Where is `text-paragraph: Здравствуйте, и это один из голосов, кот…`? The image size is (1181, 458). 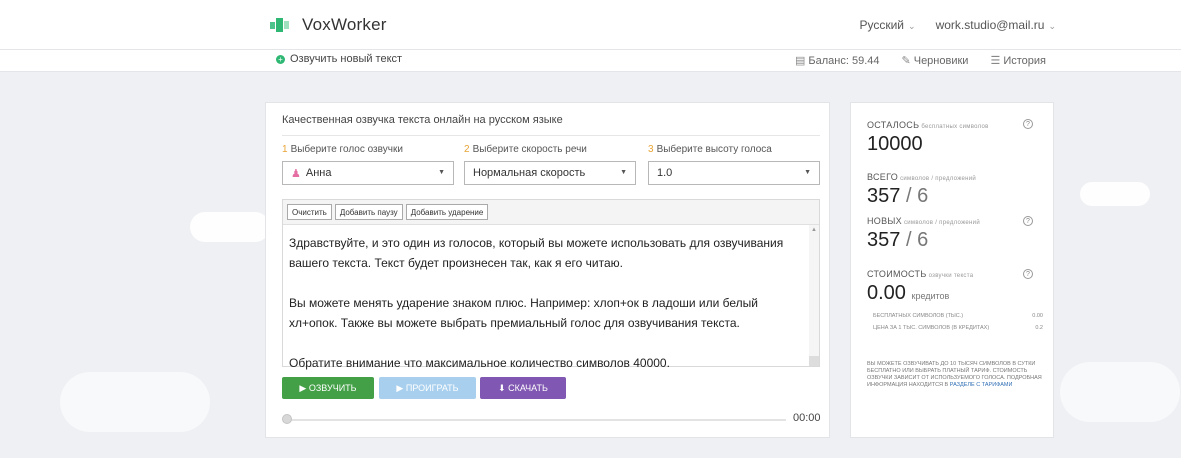
text-paragraph: Здравствуйте, и это один из голосов, кот… is located at coordinates (536, 253).